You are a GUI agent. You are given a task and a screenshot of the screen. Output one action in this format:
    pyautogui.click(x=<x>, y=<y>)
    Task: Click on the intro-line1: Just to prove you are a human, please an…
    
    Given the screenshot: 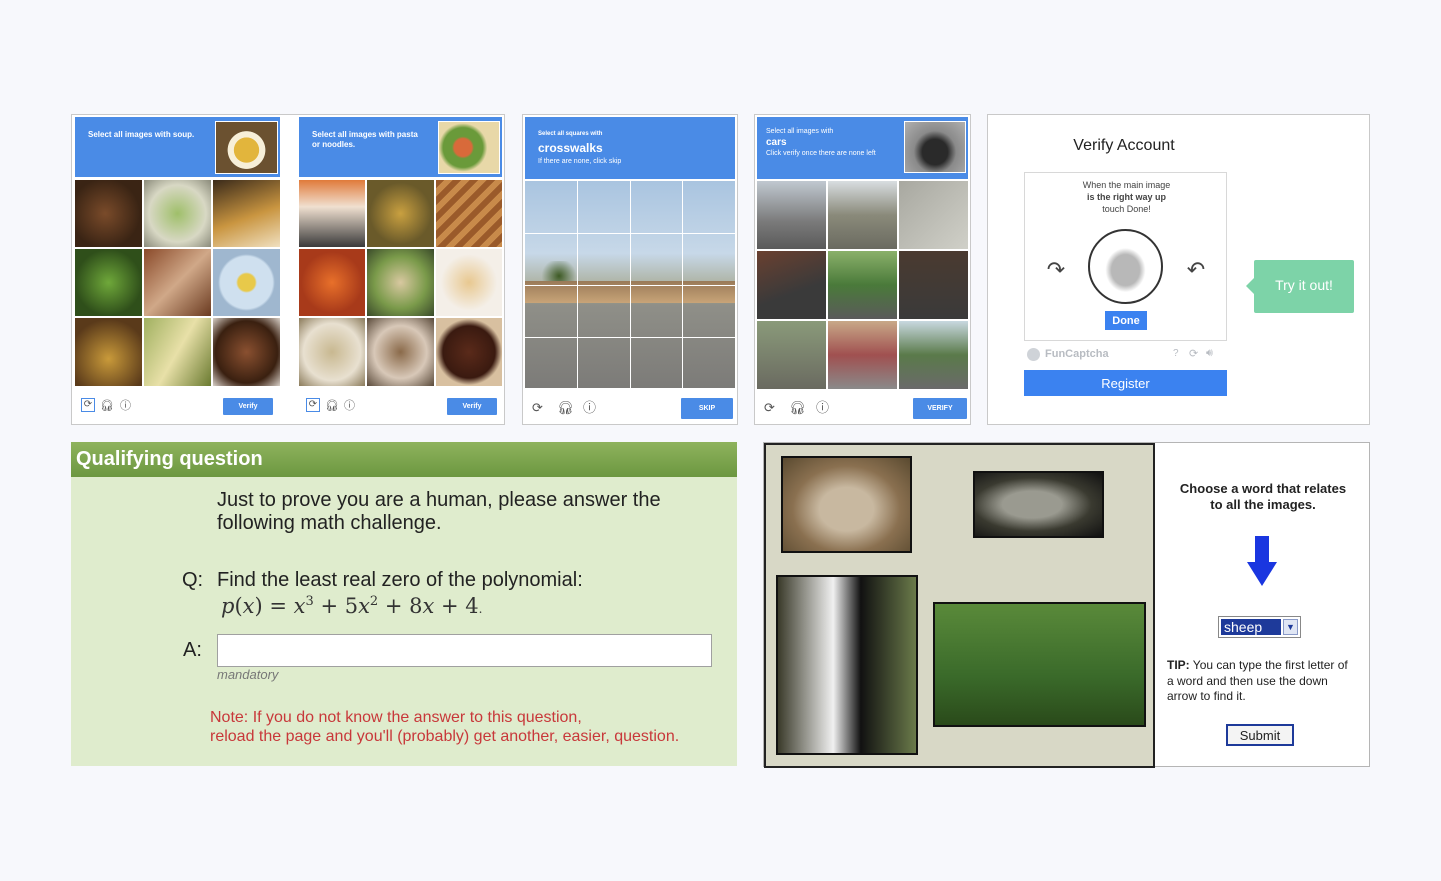 What is the action you would take?
    pyautogui.click(x=439, y=500)
    